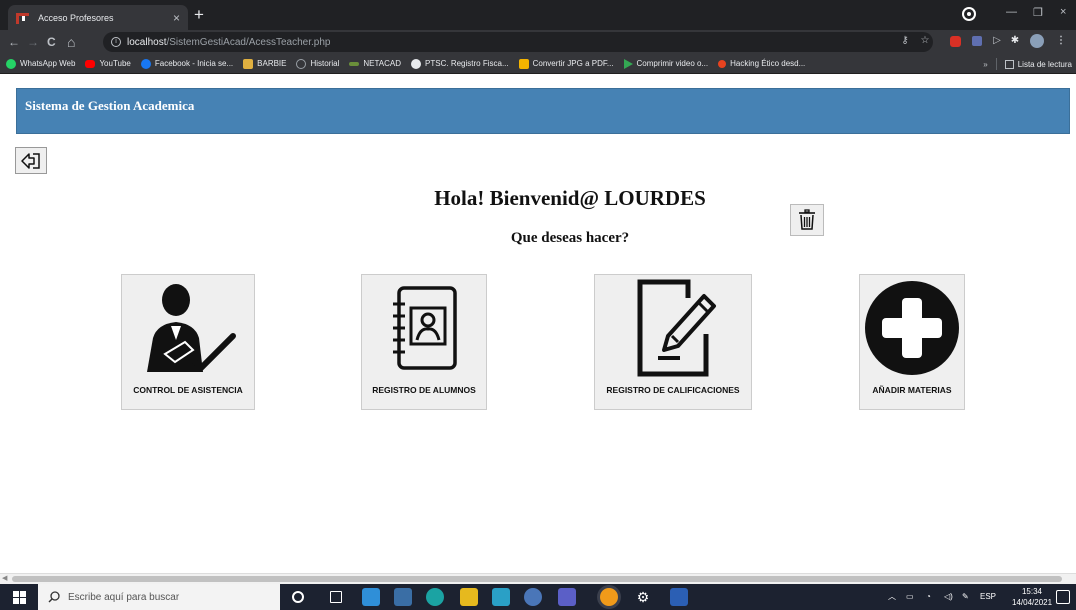 Image resolution: width=1076 pixels, height=610 pixels. I want to click on taskbar-clock: 15:34 14/04/2021, so click(1032, 597).